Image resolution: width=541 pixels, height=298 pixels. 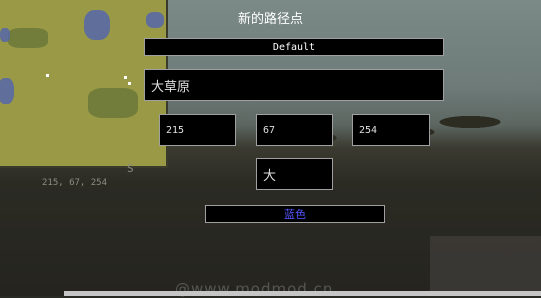 What do you see at coordinates (294, 174) in the screenshot?
I see `waypoint-initial-input: 大` at bounding box center [294, 174].